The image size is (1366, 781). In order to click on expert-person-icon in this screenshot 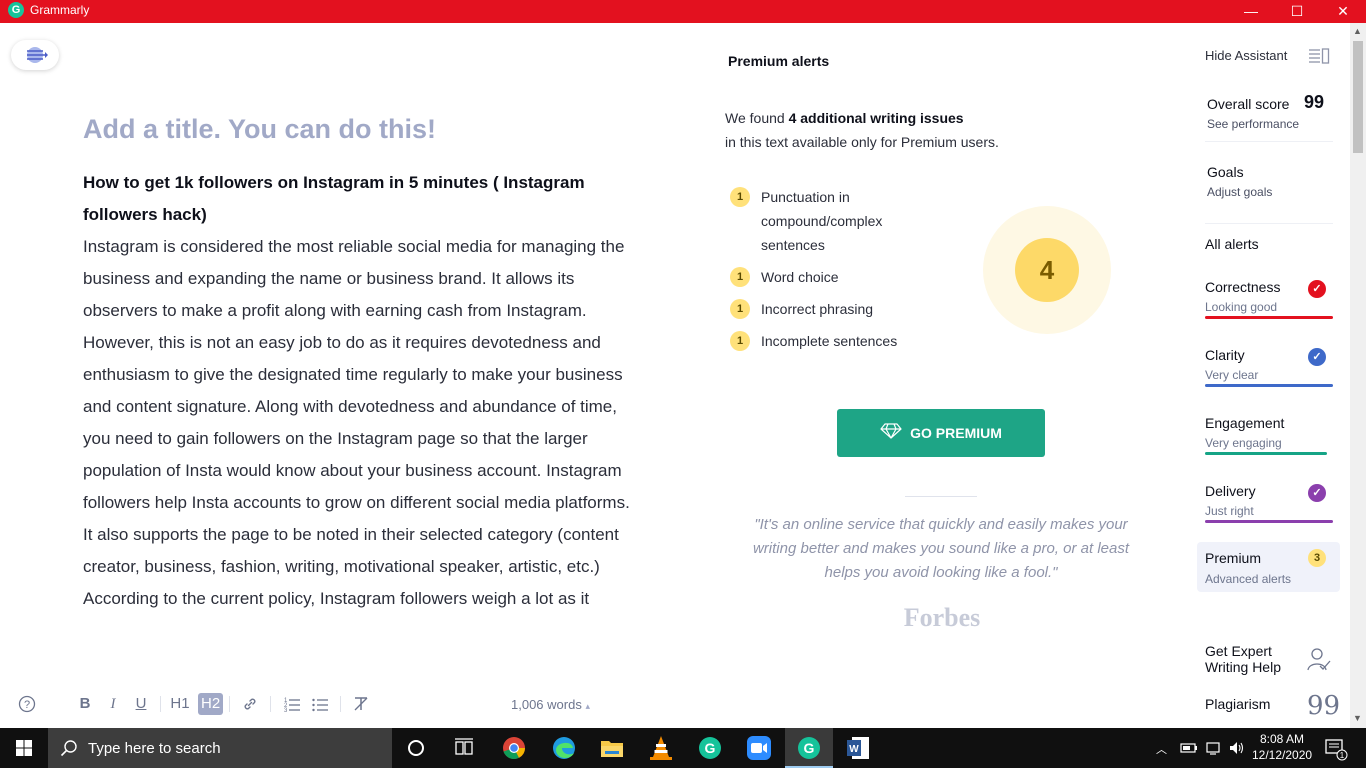, I will do `click(1319, 659)`.